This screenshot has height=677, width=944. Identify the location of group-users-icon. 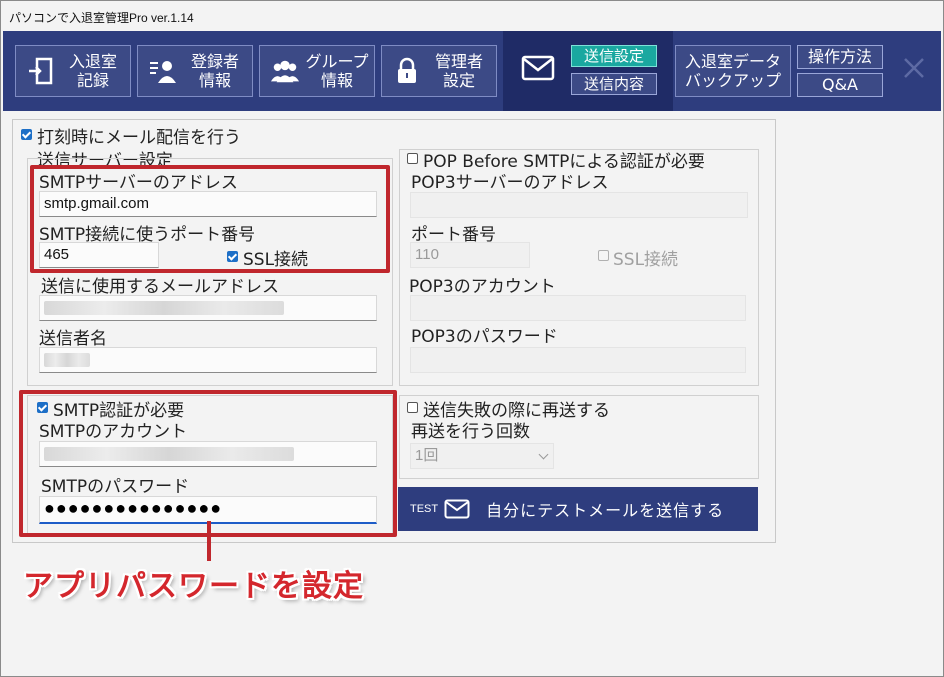
(285, 71).